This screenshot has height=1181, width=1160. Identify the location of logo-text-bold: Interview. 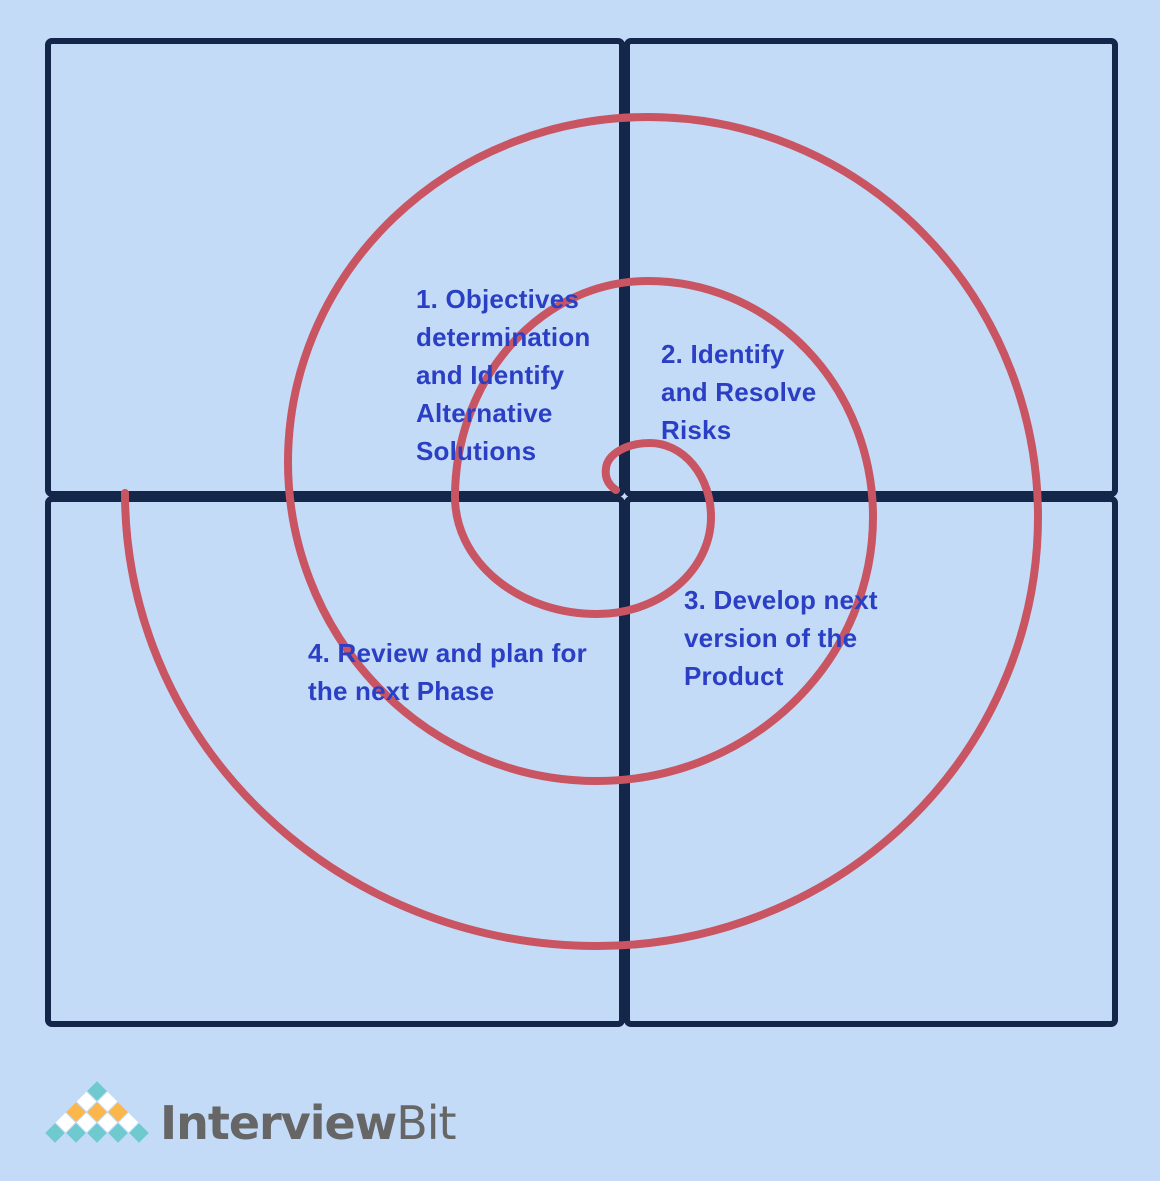
(278, 1123).